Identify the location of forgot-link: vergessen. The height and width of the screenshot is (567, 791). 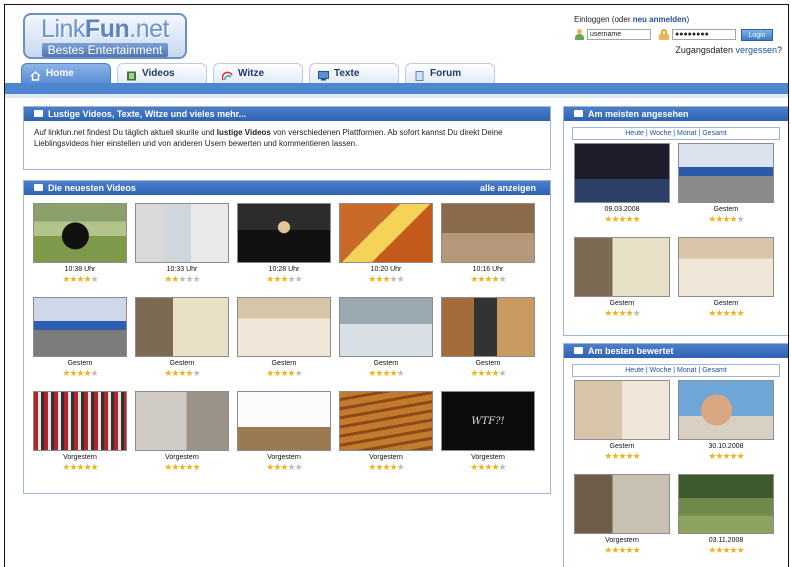
(756, 50).